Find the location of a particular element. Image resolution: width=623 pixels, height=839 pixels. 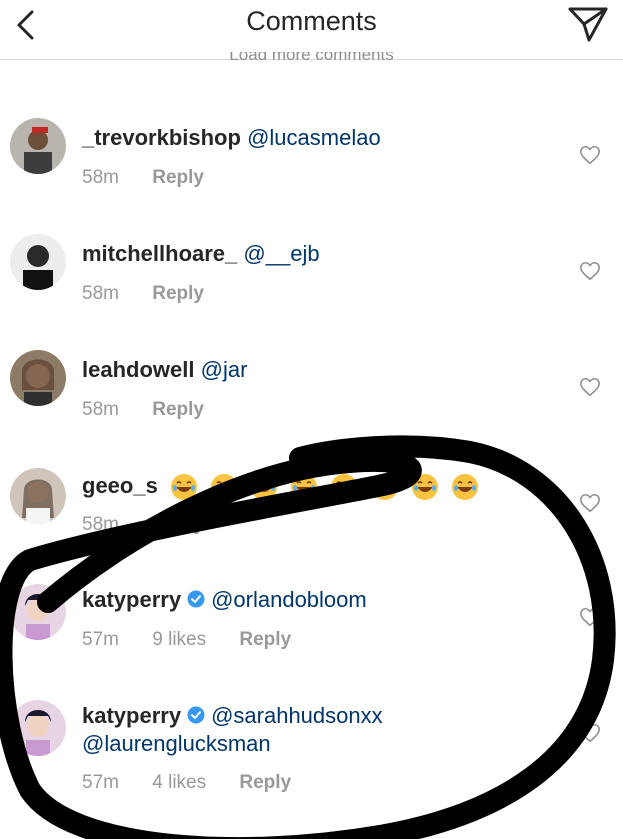

paper-plane-icon is located at coordinates (588, 24).